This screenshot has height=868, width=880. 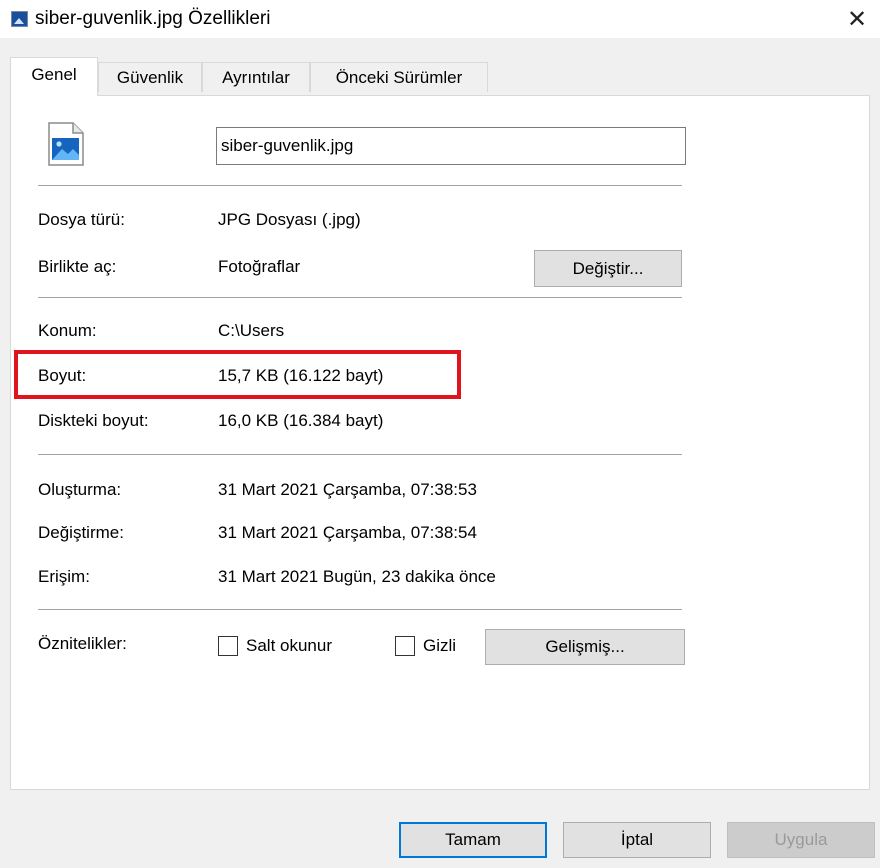 I want to click on modified-label: Değiştirme:, so click(x=81, y=532).